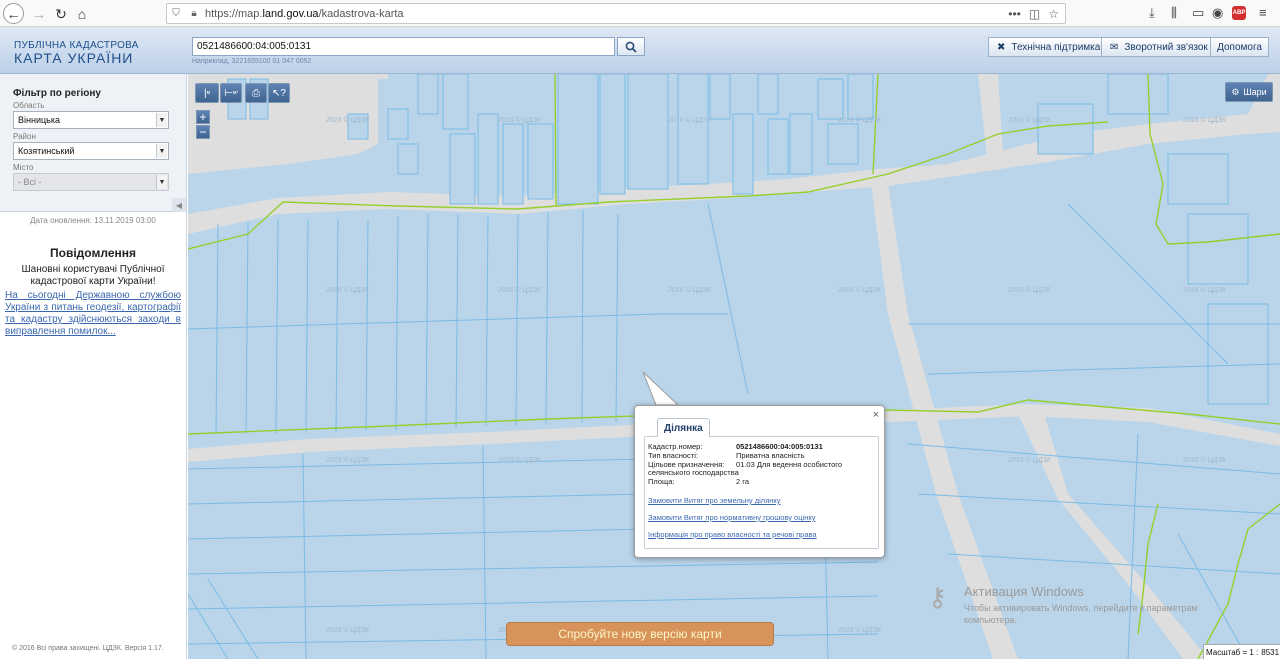 The width and height of the screenshot is (1280, 659). What do you see at coordinates (61, 14) in the screenshot?
I see `reload-icon: ↻` at bounding box center [61, 14].